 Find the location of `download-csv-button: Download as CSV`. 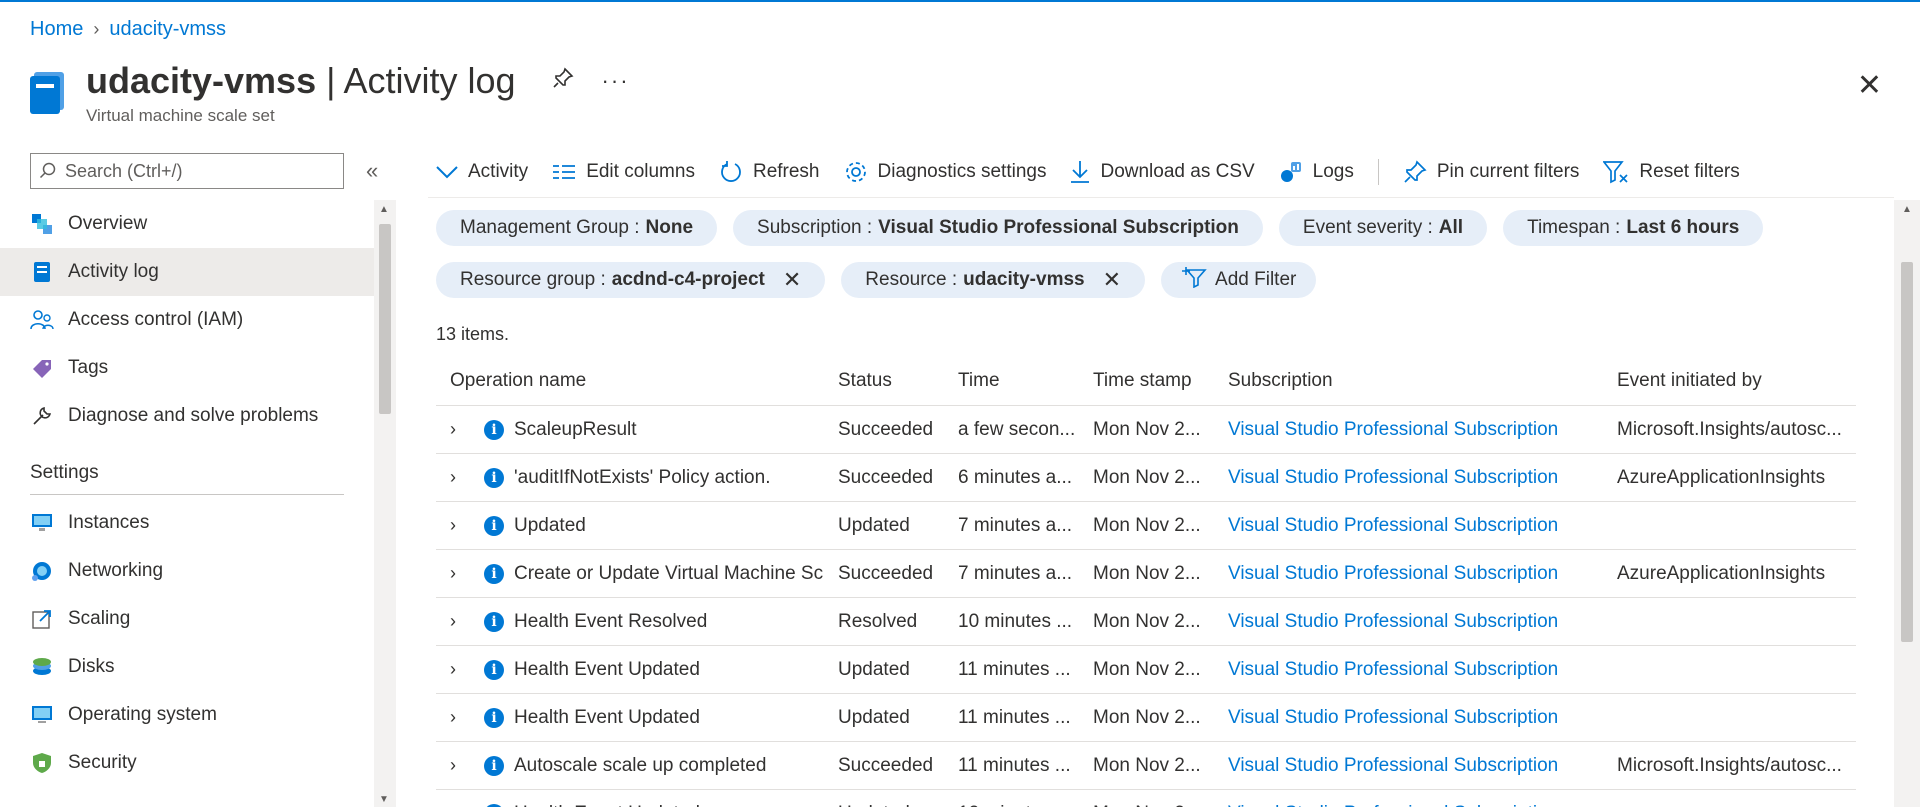

download-csv-button: Download as CSV is located at coordinates (1162, 172).